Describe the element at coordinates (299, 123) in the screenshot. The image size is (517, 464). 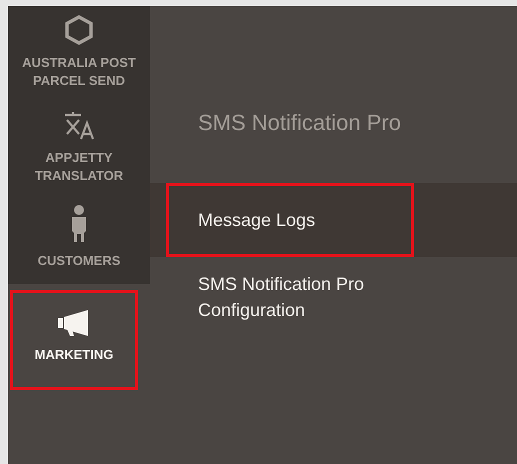
I see `submenu-title: SMS Notification Pro` at that location.